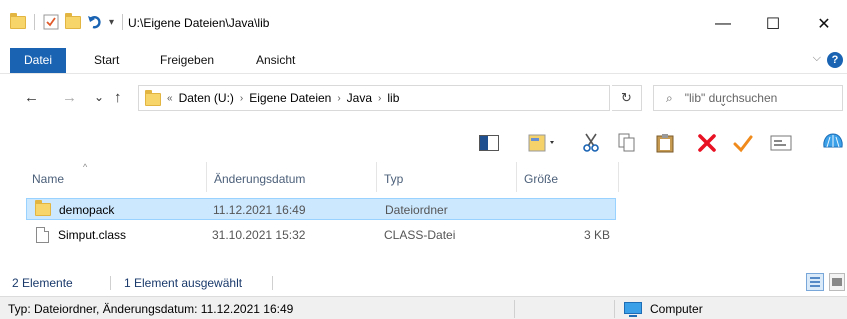 The height and width of the screenshot is (319, 847). What do you see at coordinates (423, 143) in the screenshot?
I see `command-toolbar` at bounding box center [423, 143].